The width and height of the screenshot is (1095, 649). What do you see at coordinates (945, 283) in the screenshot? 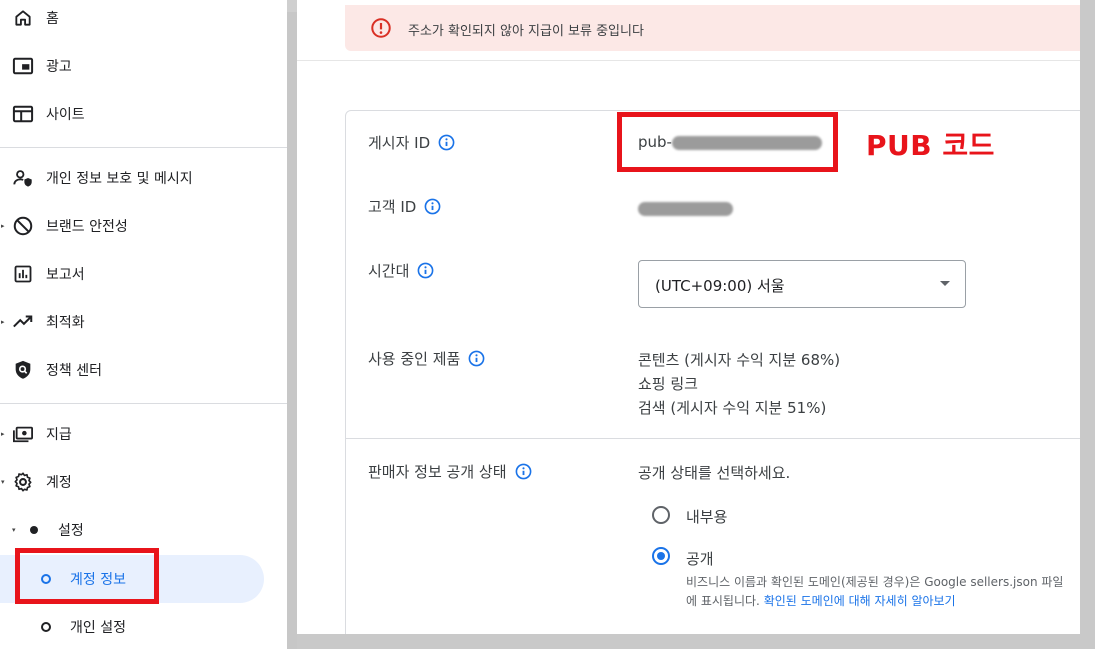
I see `dropdown-arrow-icon` at bounding box center [945, 283].